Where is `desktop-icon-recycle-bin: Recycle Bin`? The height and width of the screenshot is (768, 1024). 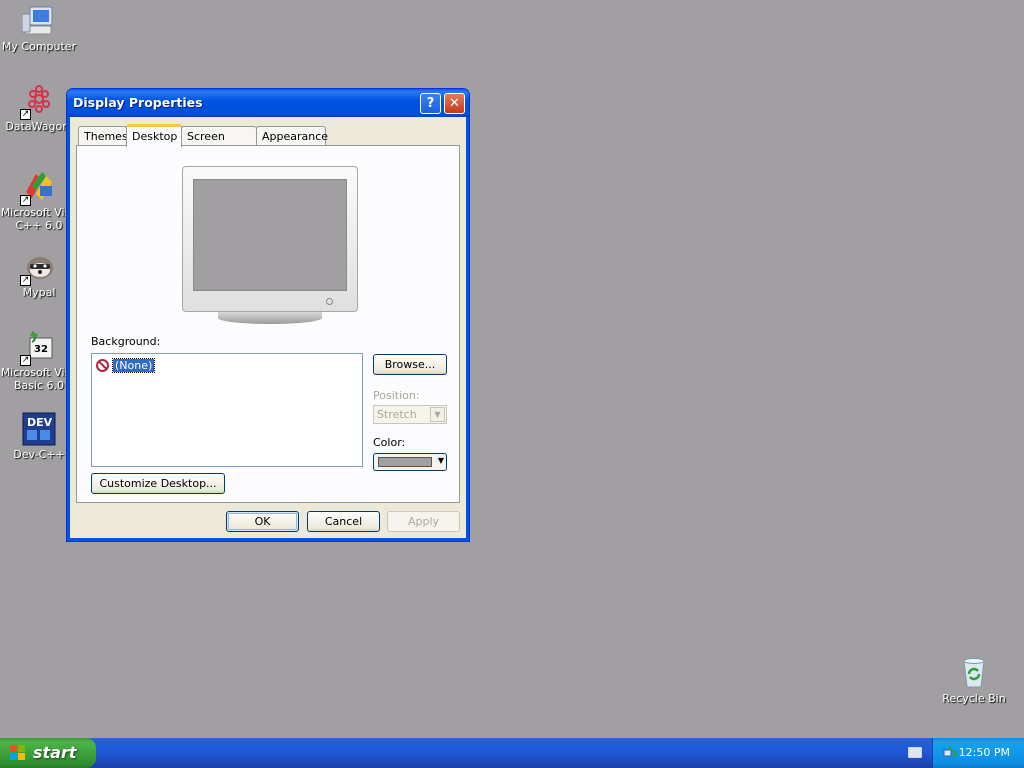
desktop-icon-recycle-bin: Recycle Bin is located at coordinates (974, 680).